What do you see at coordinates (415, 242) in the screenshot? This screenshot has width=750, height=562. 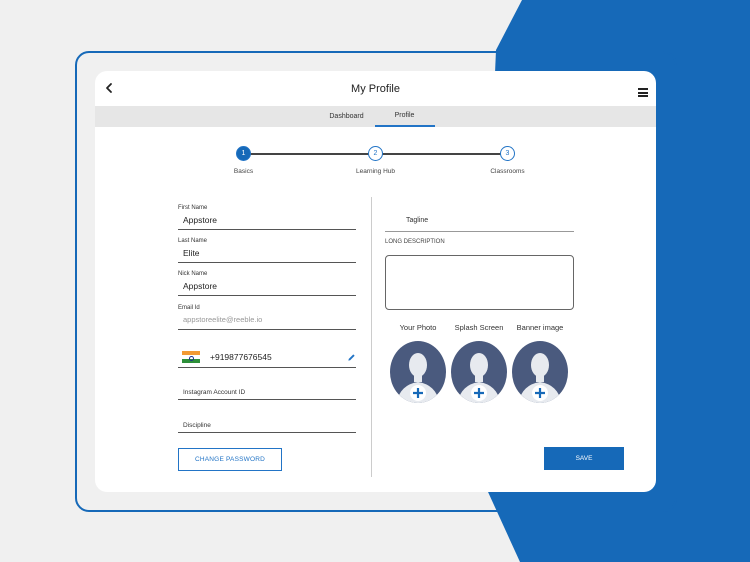 I see `long-description-label: LONG DESCRIPTION` at bounding box center [415, 242].